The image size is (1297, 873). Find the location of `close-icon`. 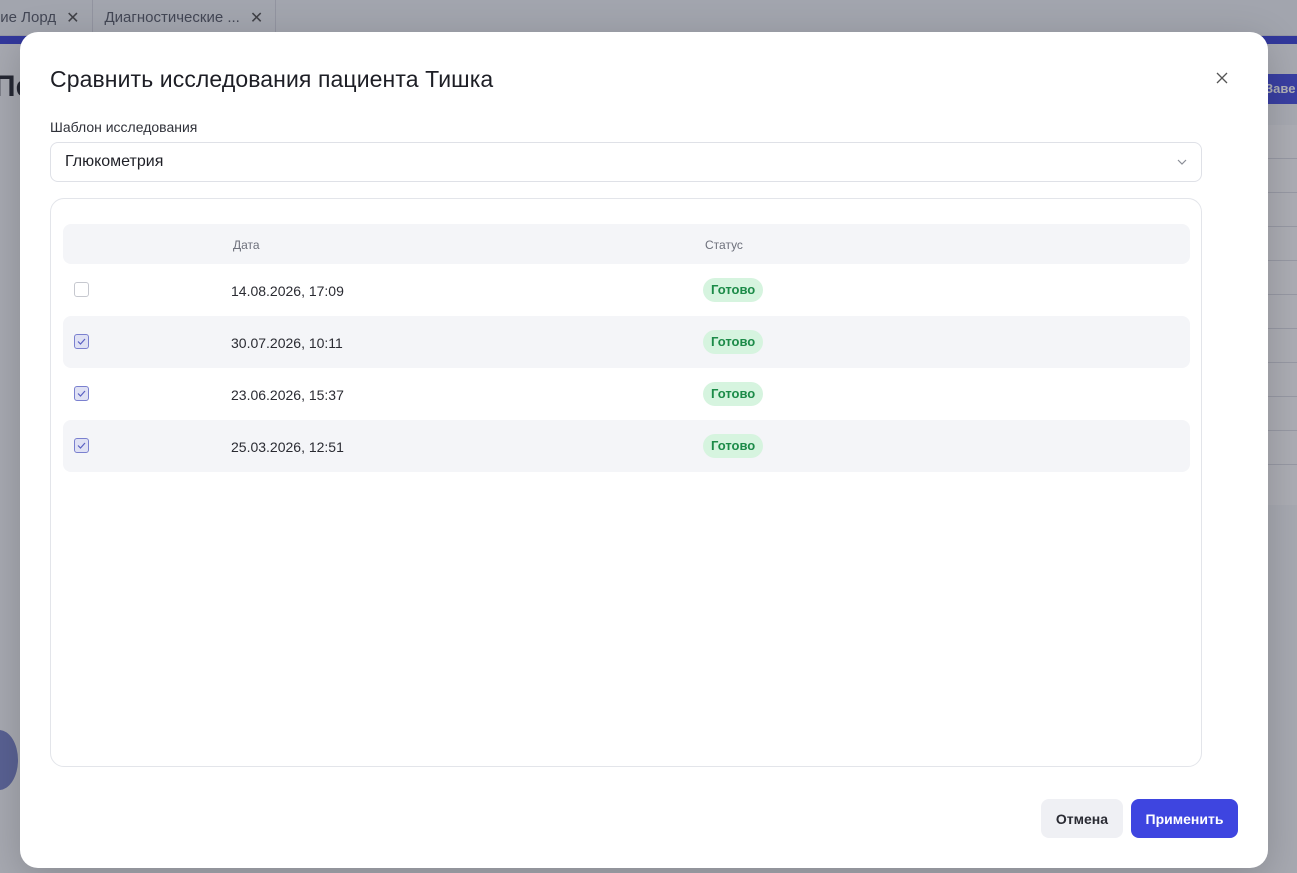

close-icon is located at coordinates (1222, 78).